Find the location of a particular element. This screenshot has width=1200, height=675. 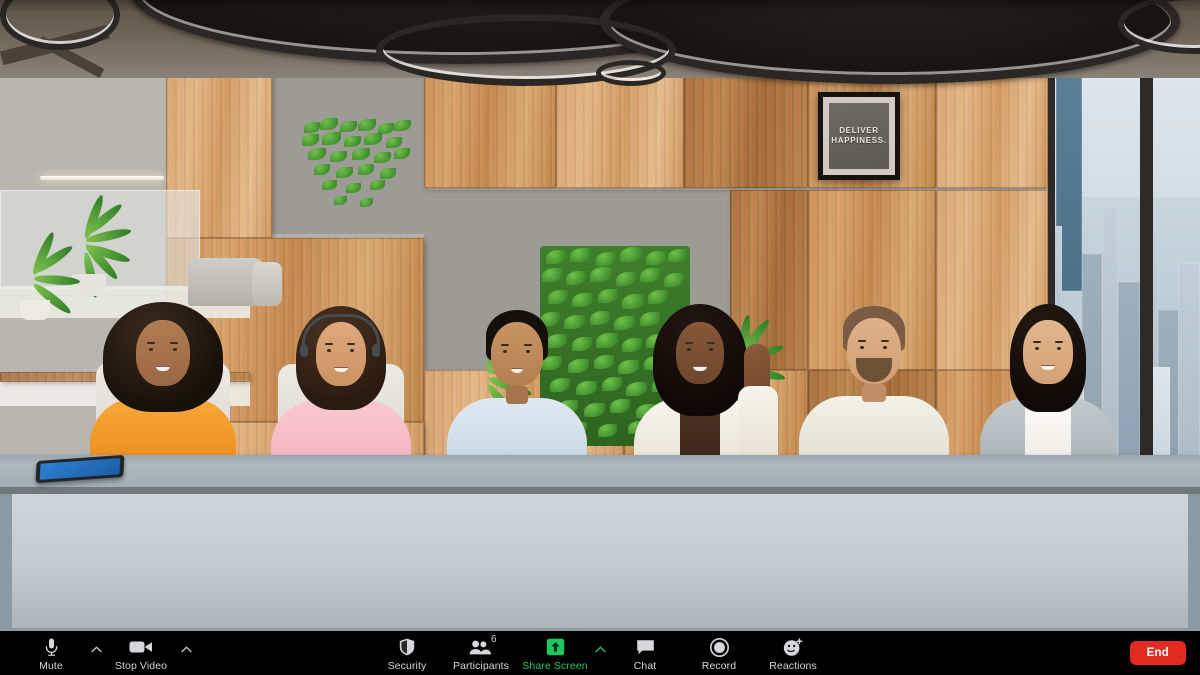

poster-line-2: HAPPINESS. is located at coordinates (859, 140).